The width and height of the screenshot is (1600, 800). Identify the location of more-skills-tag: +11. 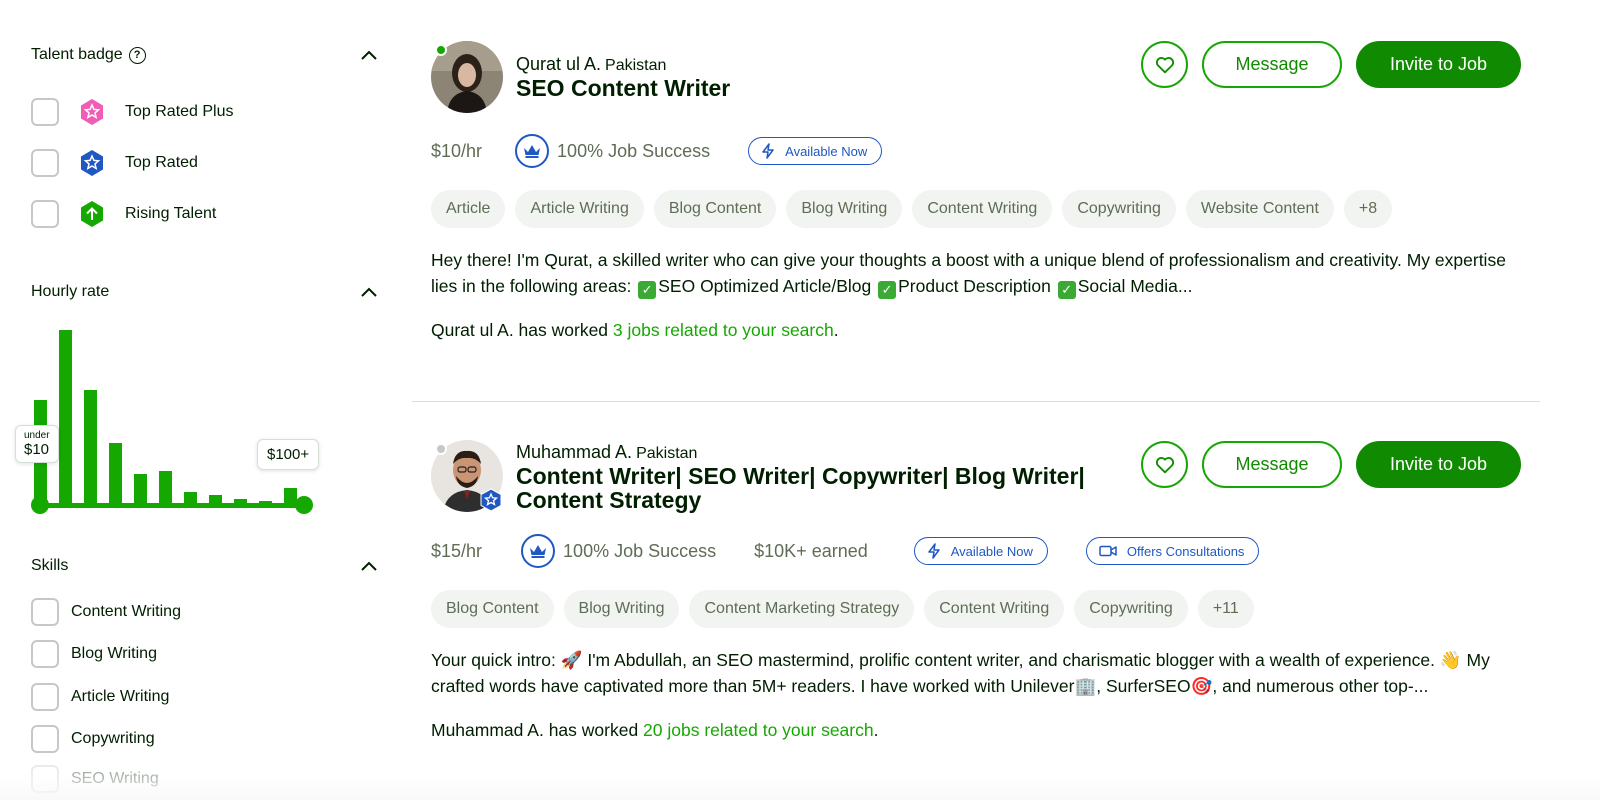
(1225, 609).